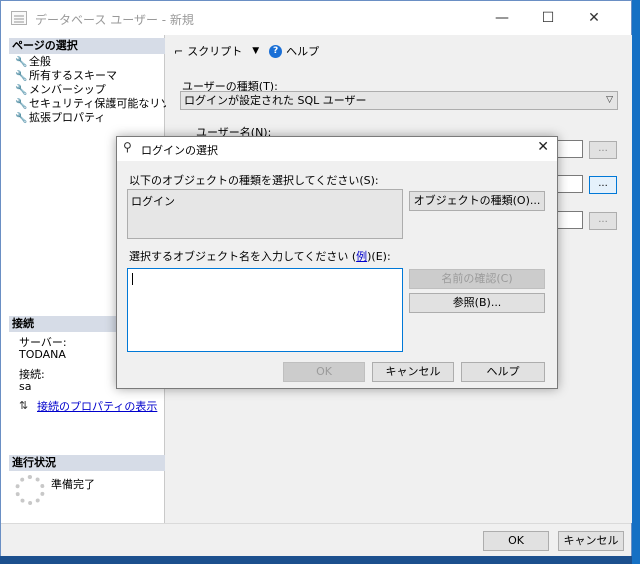 This screenshot has height=564, width=640. Describe the element at coordinates (179, 51) in the screenshot. I see `script-icon: ⌐` at that location.